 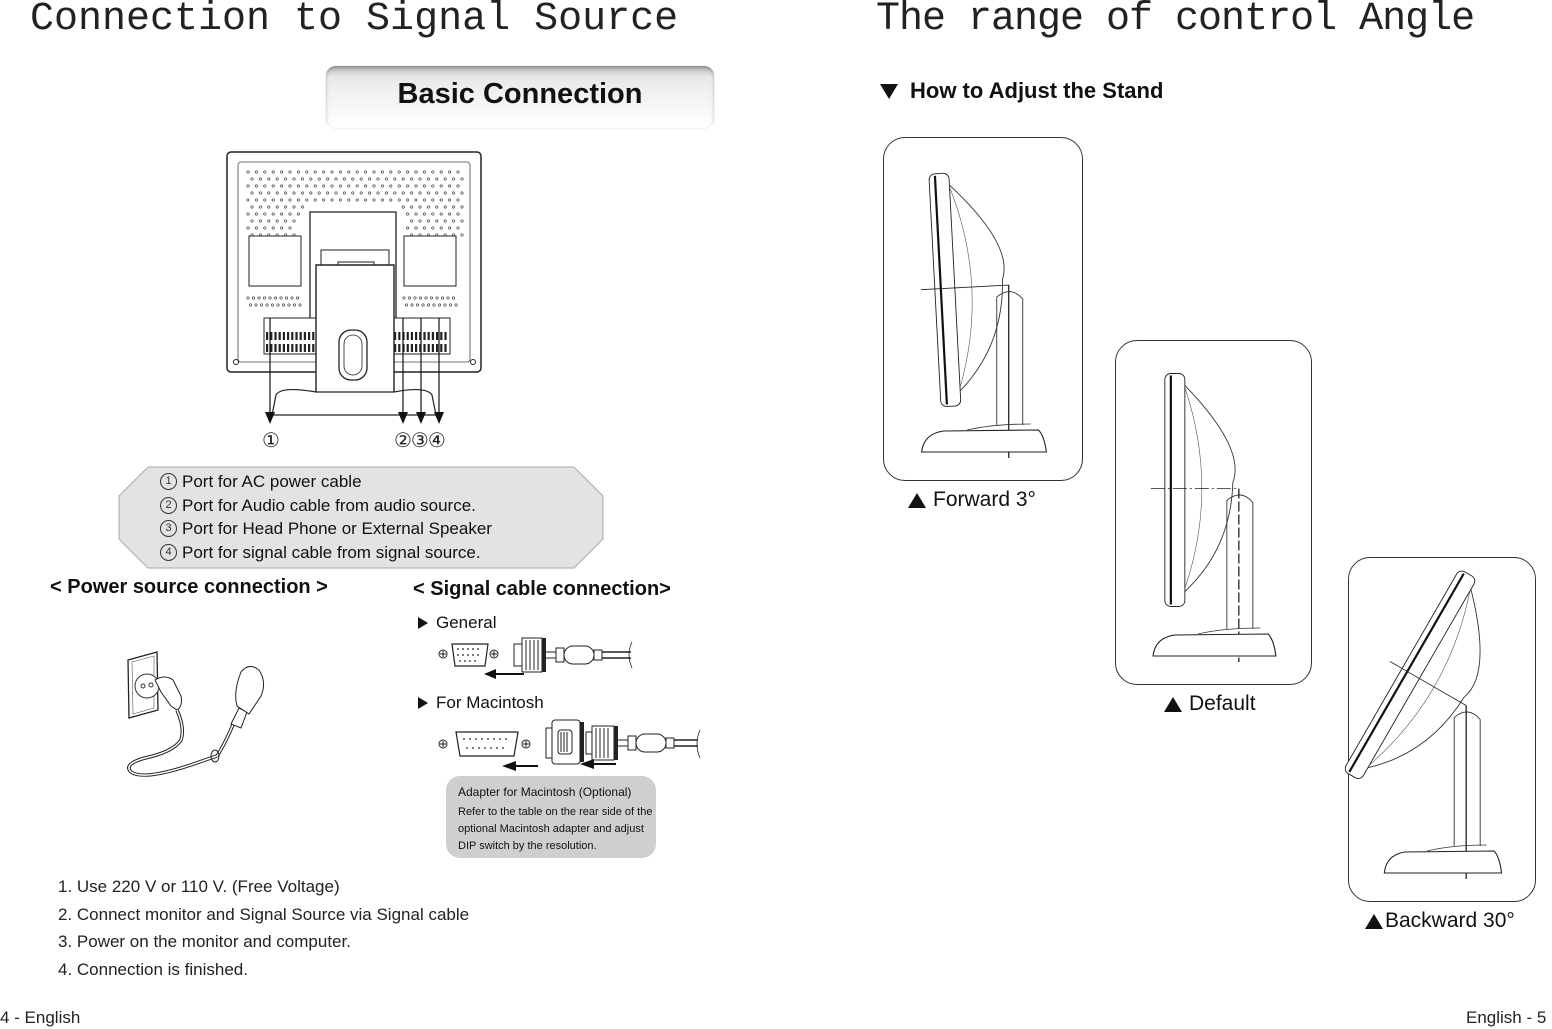 What do you see at coordinates (1222, 703) in the screenshot?
I see `caption-default-text: Default` at bounding box center [1222, 703].